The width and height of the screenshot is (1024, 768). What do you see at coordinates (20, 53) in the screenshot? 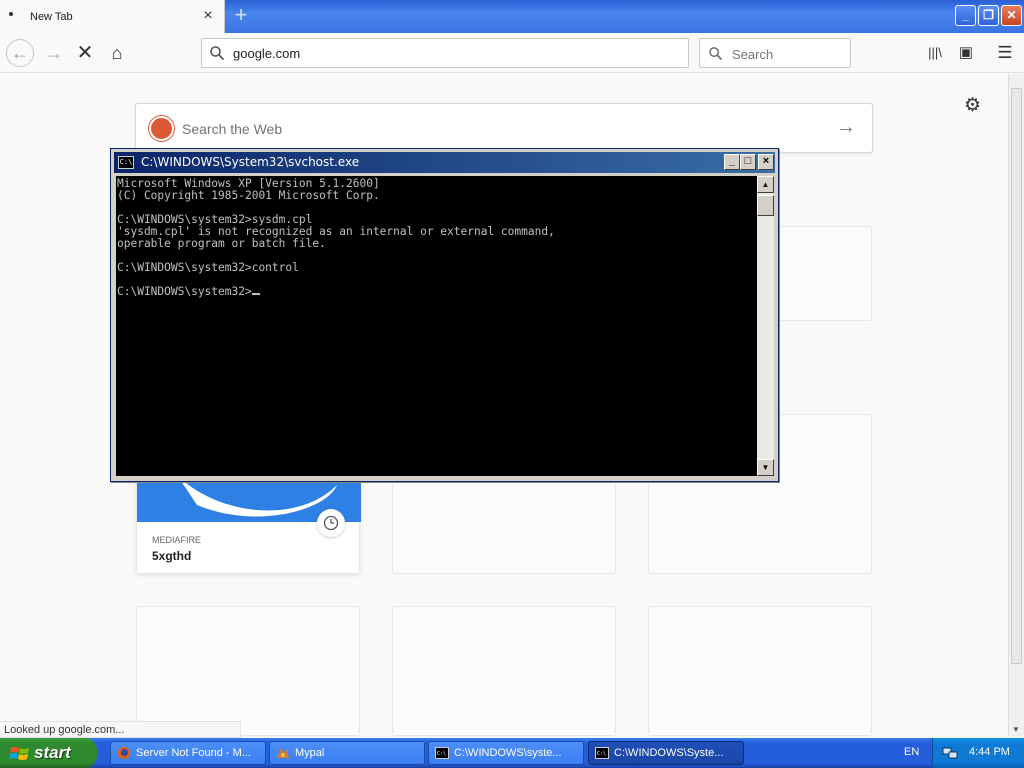
I see `back-button: ←` at bounding box center [20, 53].